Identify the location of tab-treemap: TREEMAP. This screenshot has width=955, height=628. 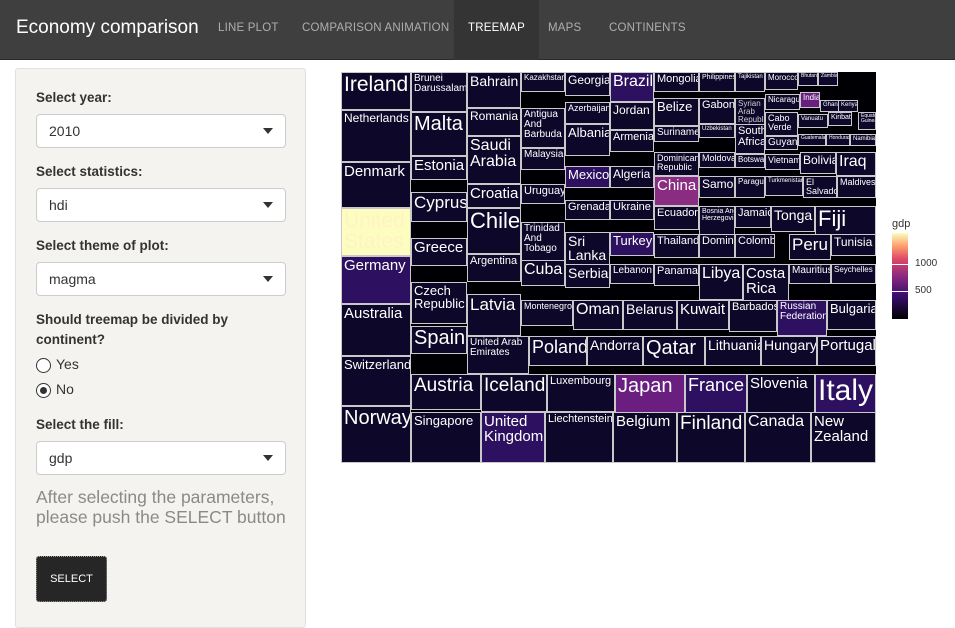
(496, 30).